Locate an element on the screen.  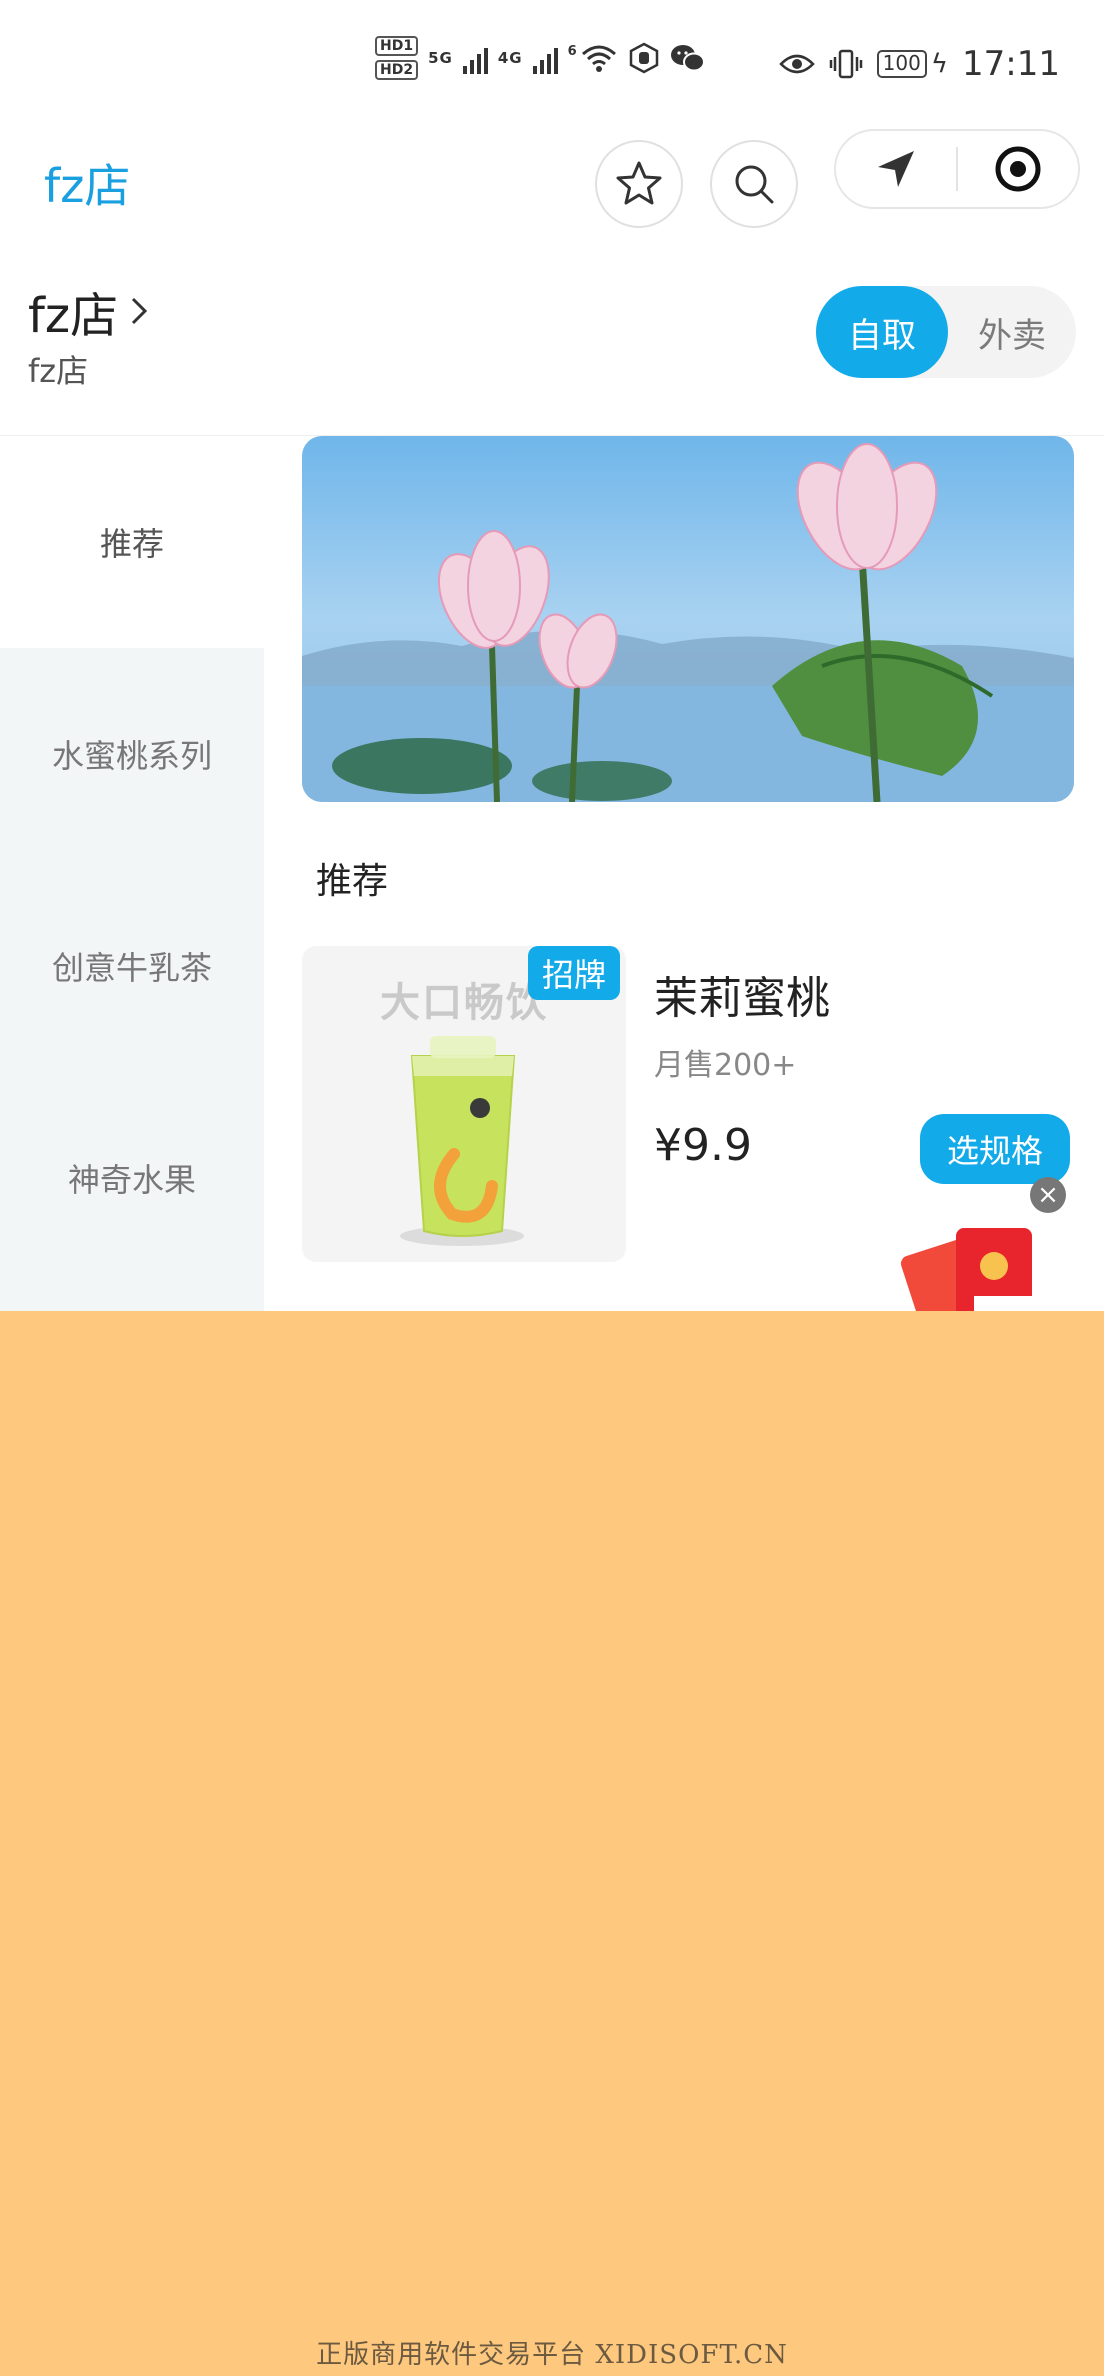
wechat-icon is located at coordinates (687, 58).